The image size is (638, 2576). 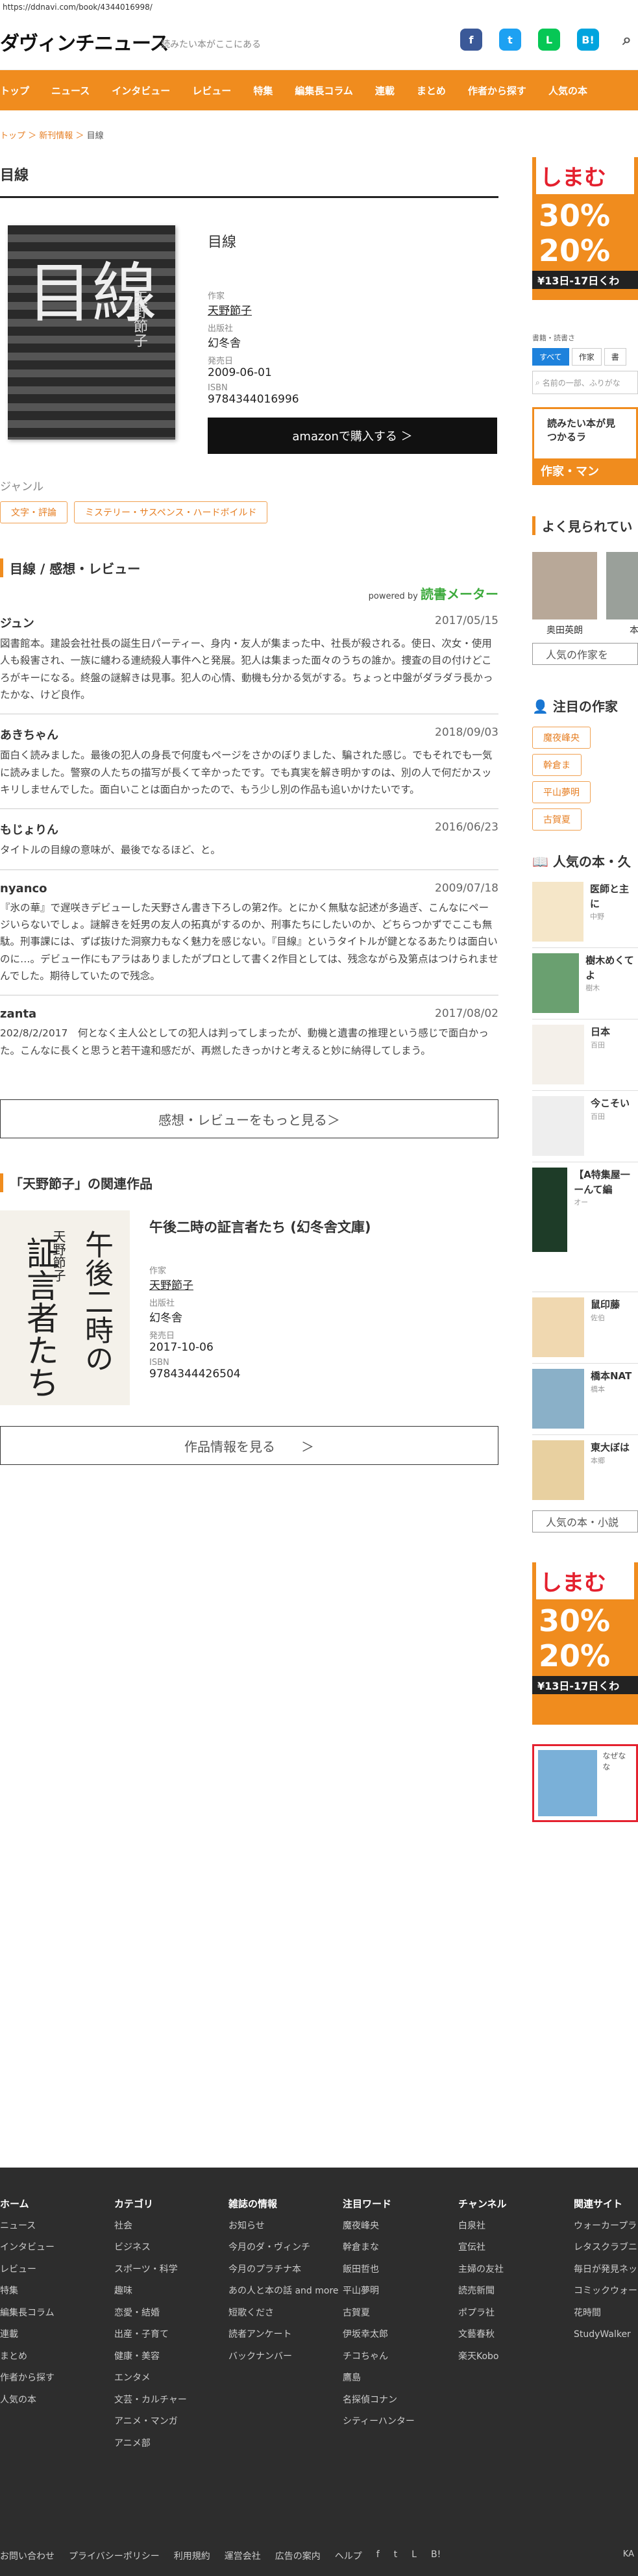 I want to click on footer-link-privacy: プライバシーポリシー, so click(x=115, y=2555).